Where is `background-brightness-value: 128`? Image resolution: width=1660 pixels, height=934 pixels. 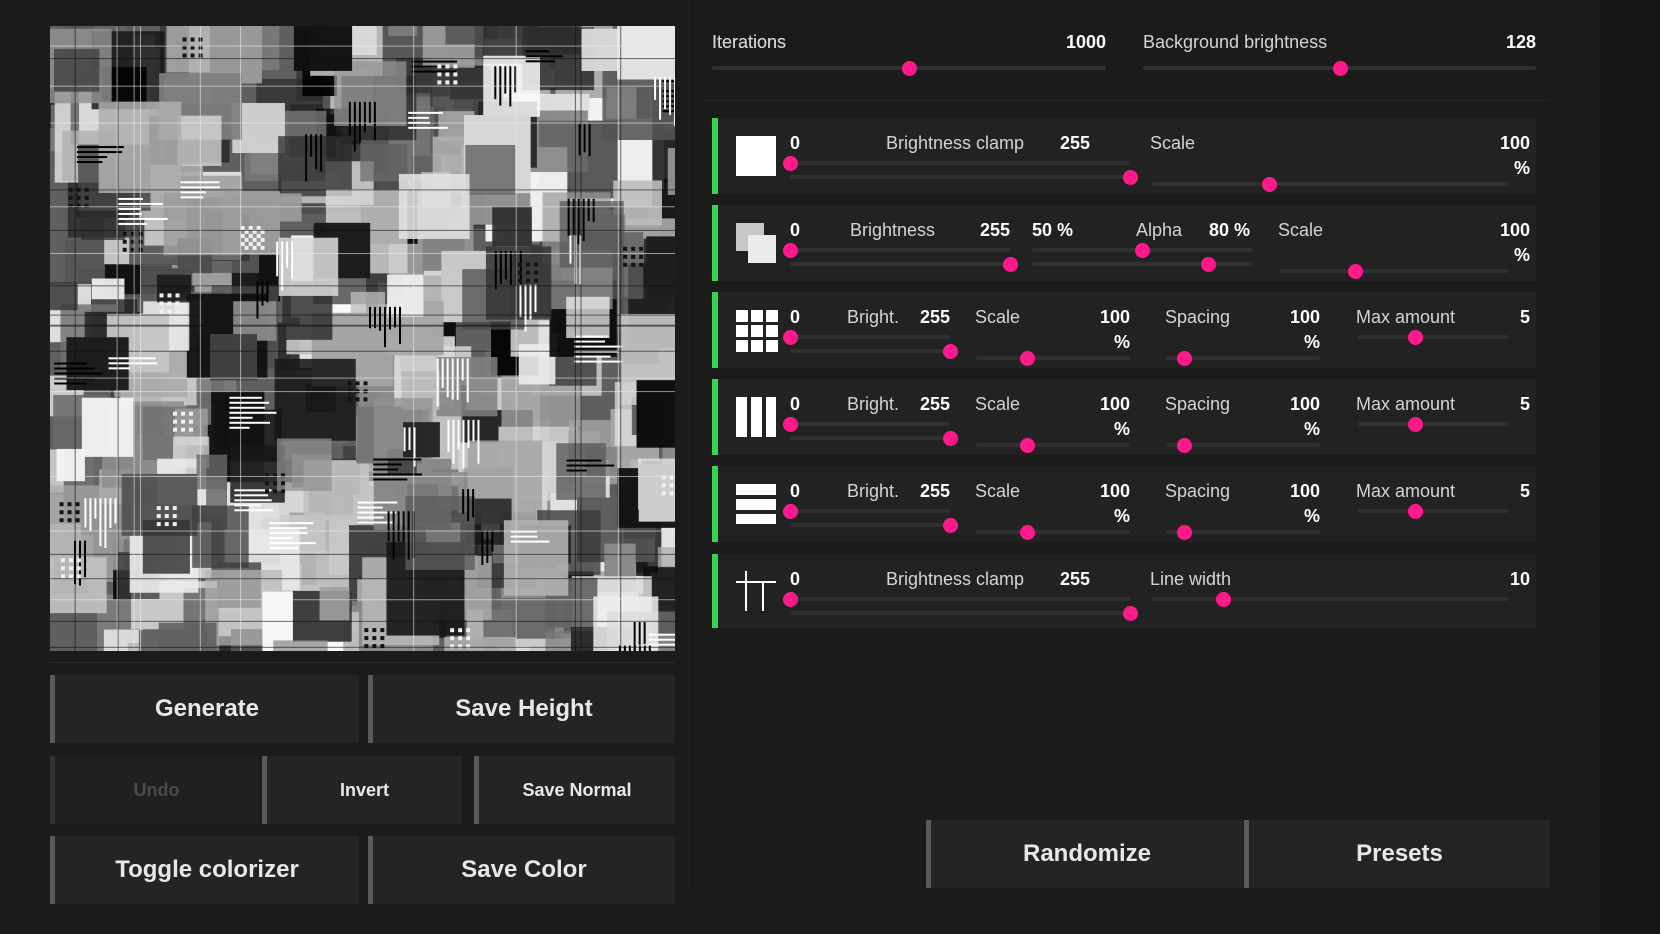
background-brightness-value: 128 is located at coordinates (1520, 42).